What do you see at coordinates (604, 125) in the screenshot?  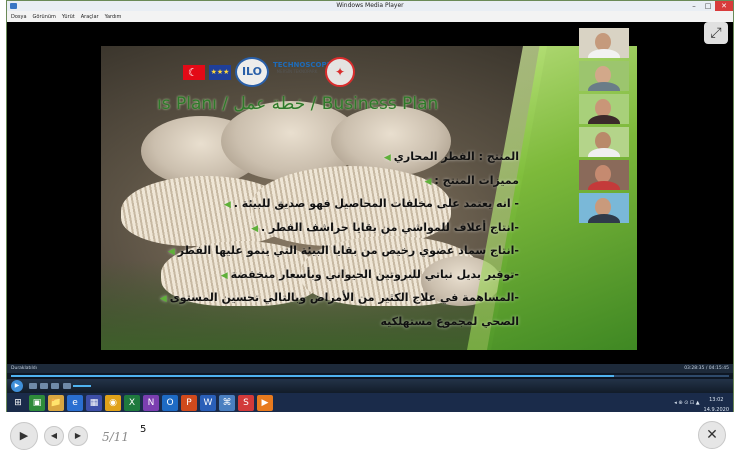 I see `video-call-participants` at bounding box center [604, 125].